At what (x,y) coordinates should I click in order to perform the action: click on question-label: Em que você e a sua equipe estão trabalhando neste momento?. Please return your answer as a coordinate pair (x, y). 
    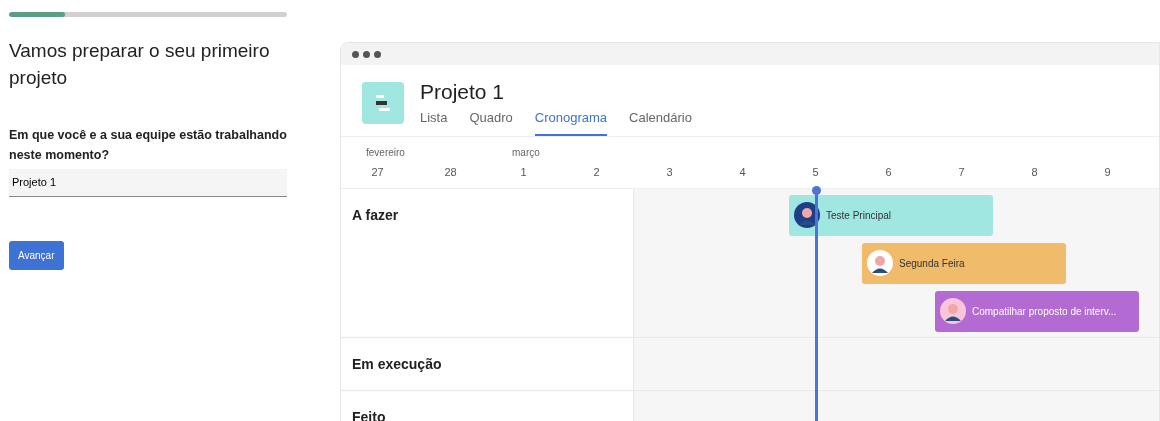
    Looking at the image, I should click on (148, 146).